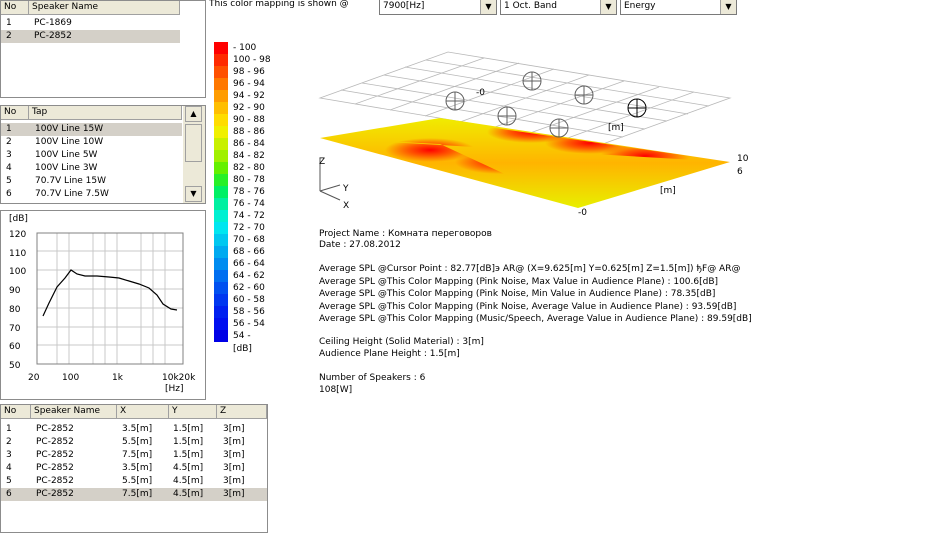  What do you see at coordinates (743, 159) in the screenshot?
I see `scale-label-10: 10` at bounding box center [743, 159].